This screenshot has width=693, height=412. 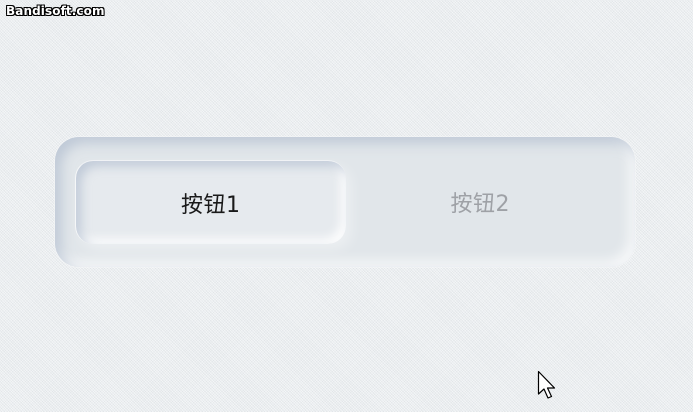 I want to click on segment-button-1-label: 按钮1, so click(x=211, y=205).